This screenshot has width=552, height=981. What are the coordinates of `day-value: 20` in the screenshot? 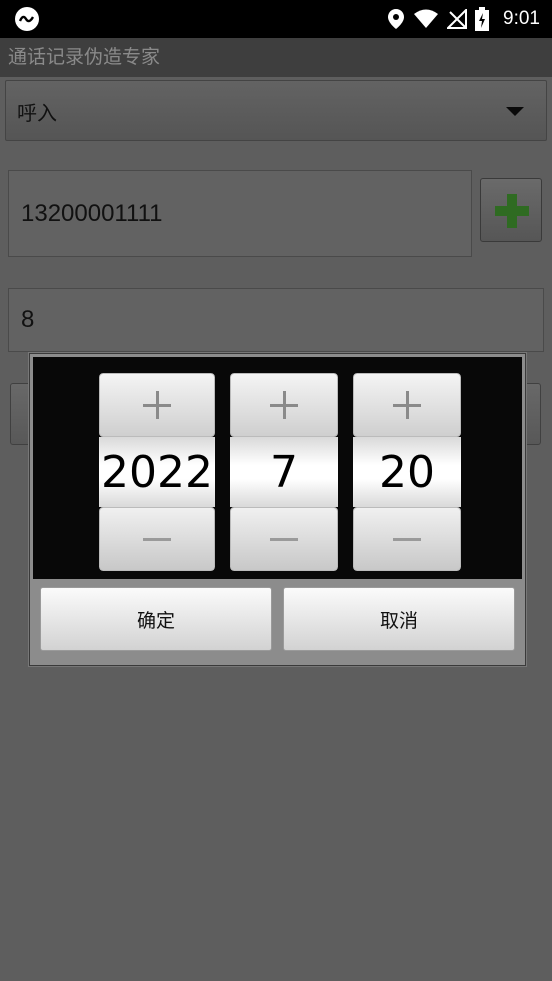 It's located at (407, 472).